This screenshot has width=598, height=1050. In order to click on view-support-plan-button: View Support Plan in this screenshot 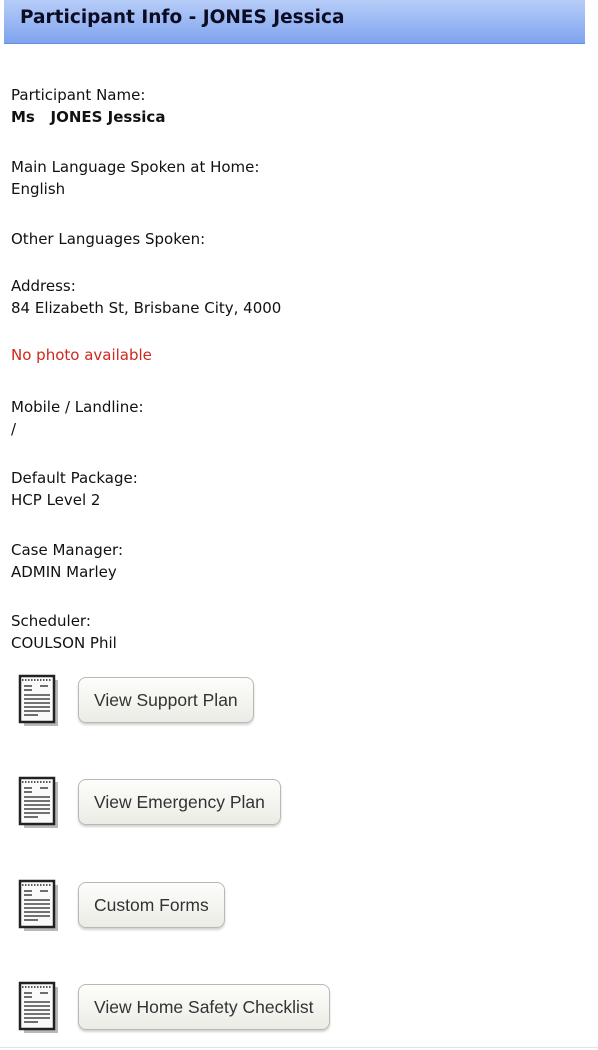, I will do `click(166, 700)`.